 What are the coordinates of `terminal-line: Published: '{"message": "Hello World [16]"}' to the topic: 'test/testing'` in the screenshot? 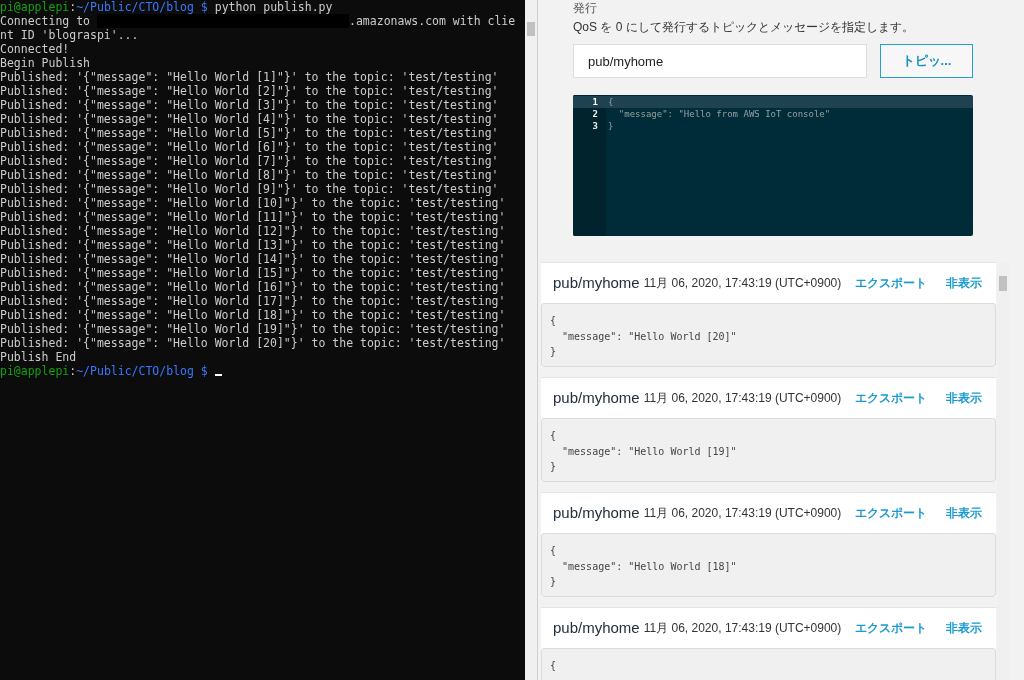 It's located at (253, 287).